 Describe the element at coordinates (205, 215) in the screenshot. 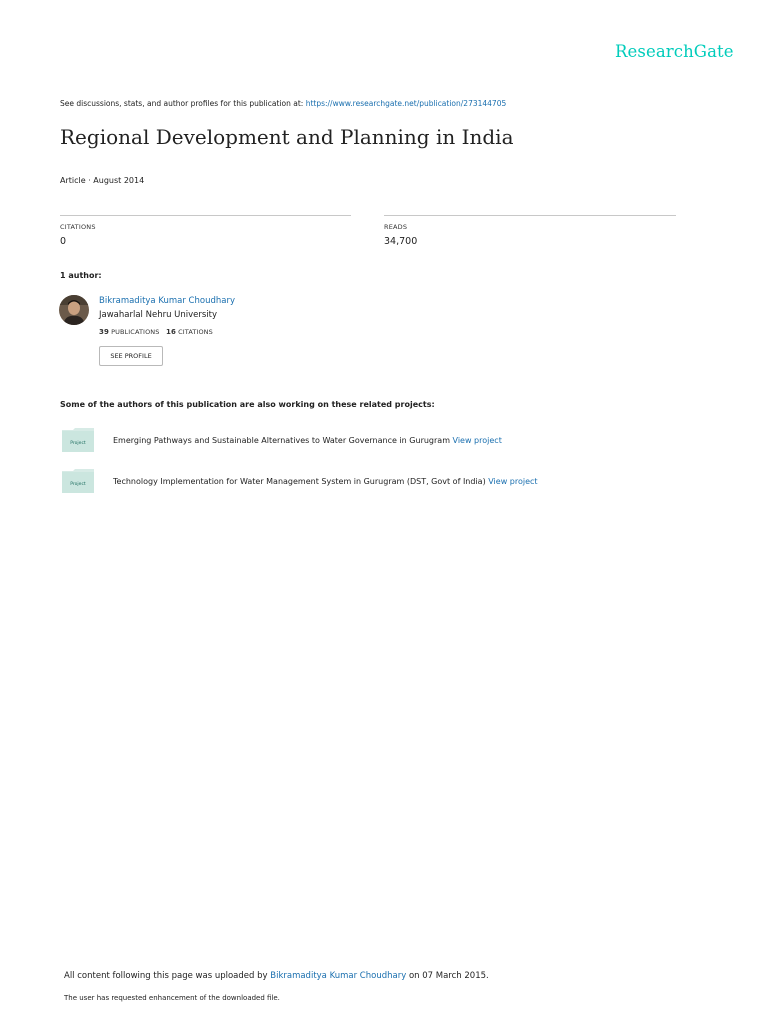

I see `citations-divider` at that location.